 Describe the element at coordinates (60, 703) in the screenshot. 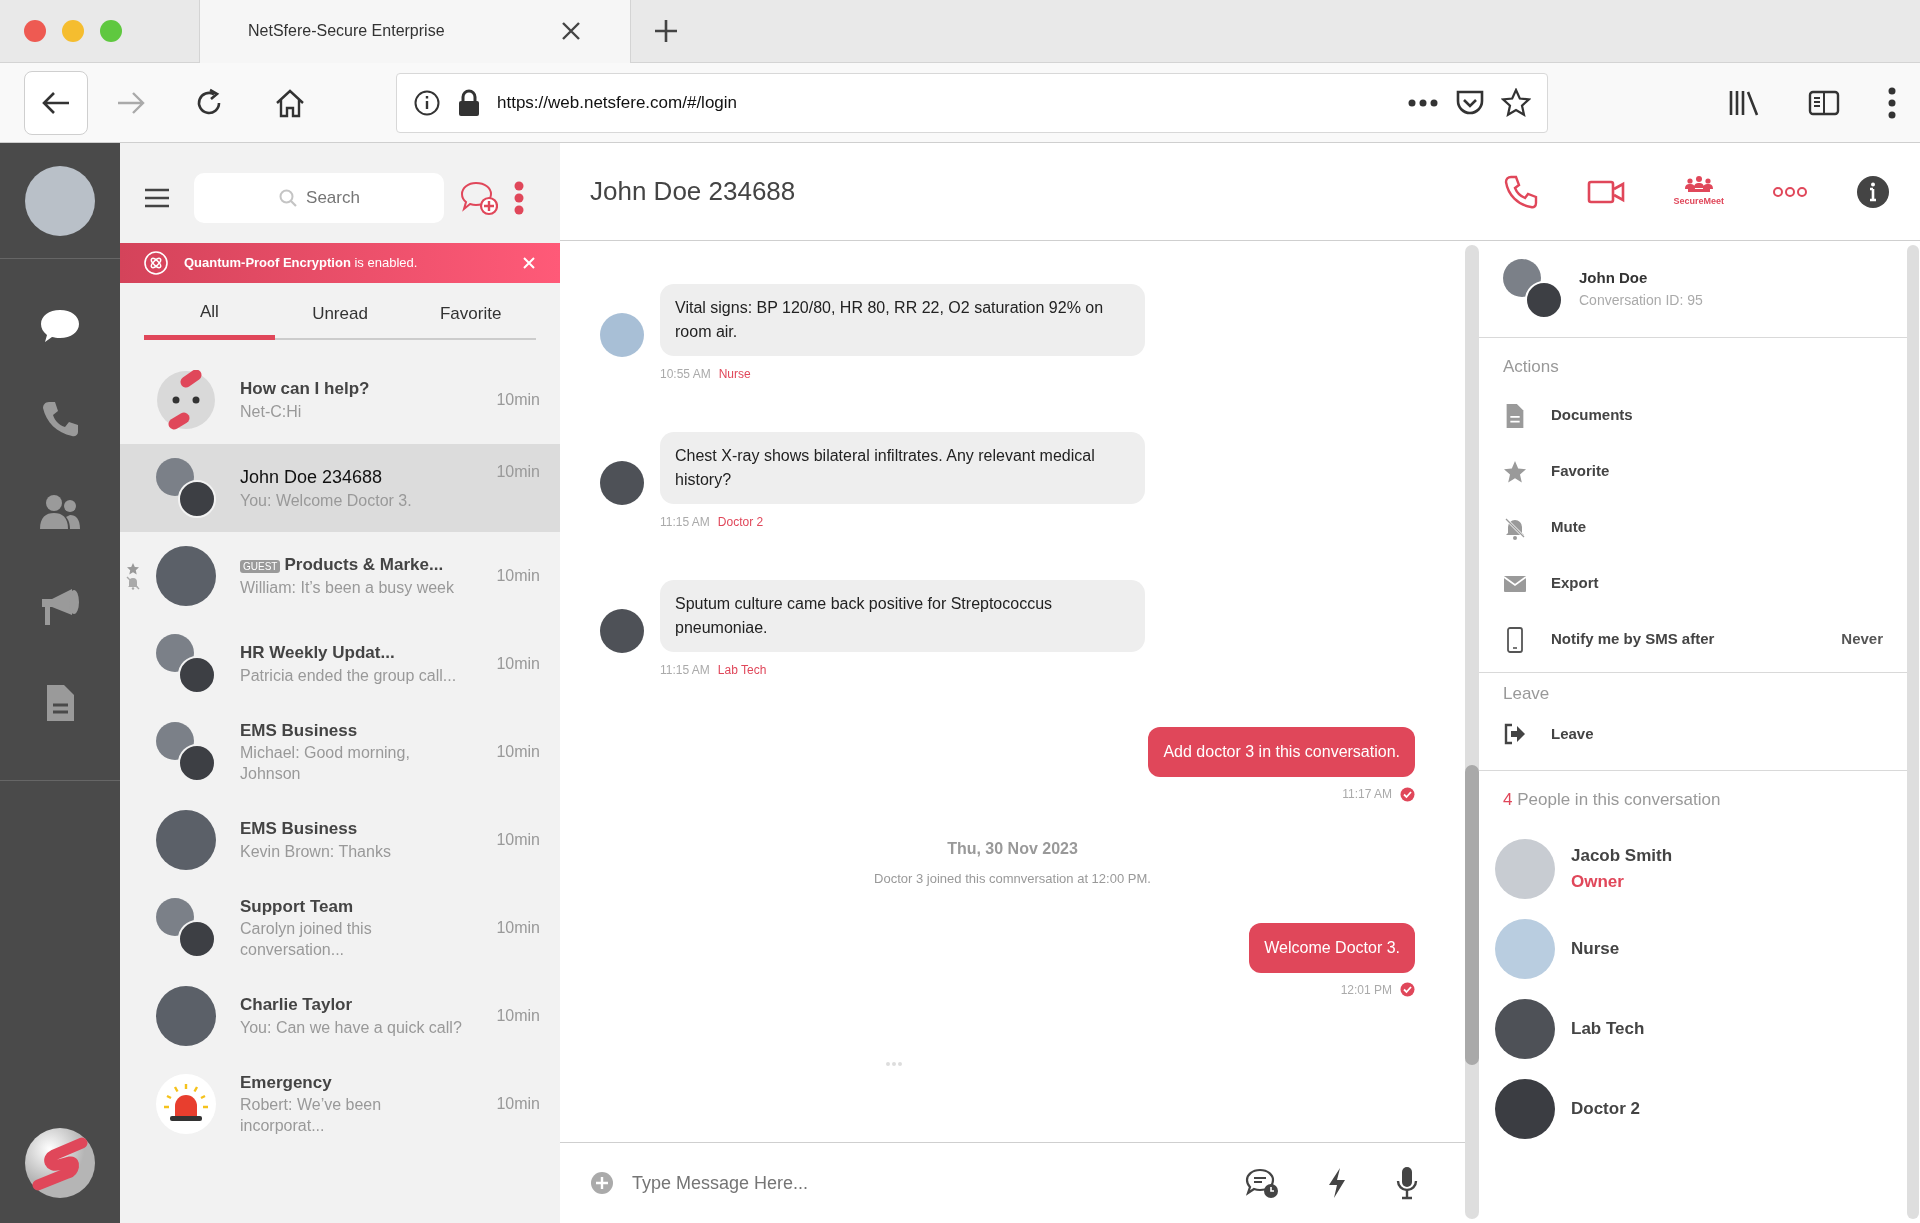

I see `document-icon` at that location.